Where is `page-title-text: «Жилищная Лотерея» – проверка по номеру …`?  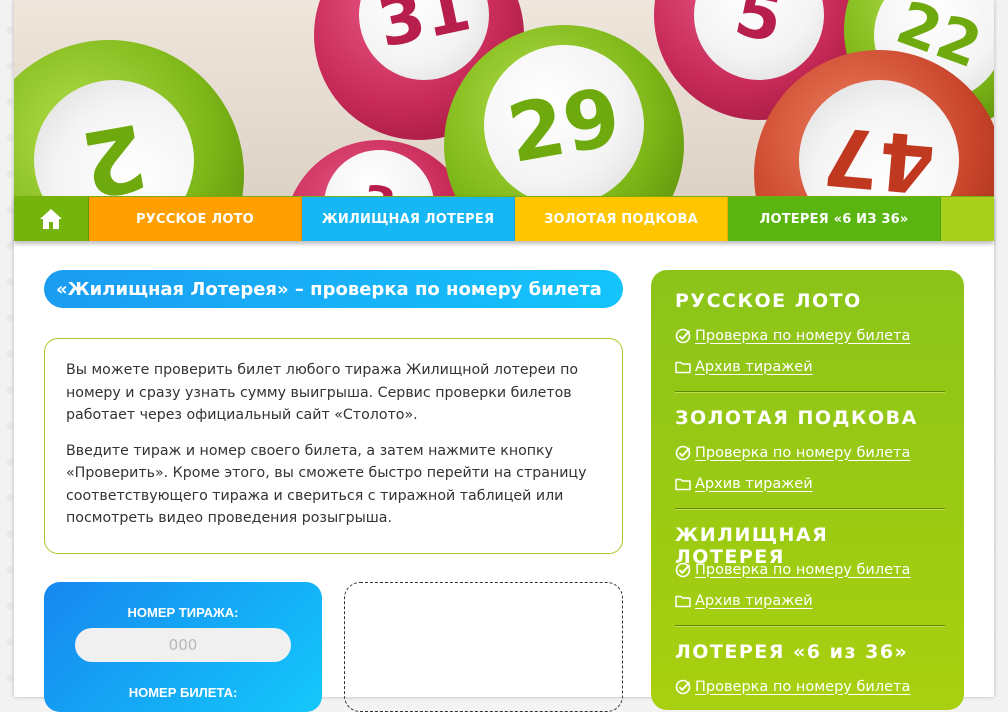 page-title-text: «Жилищная Лотерея» – проверка по номеру … is located at coordinates (329, 289).